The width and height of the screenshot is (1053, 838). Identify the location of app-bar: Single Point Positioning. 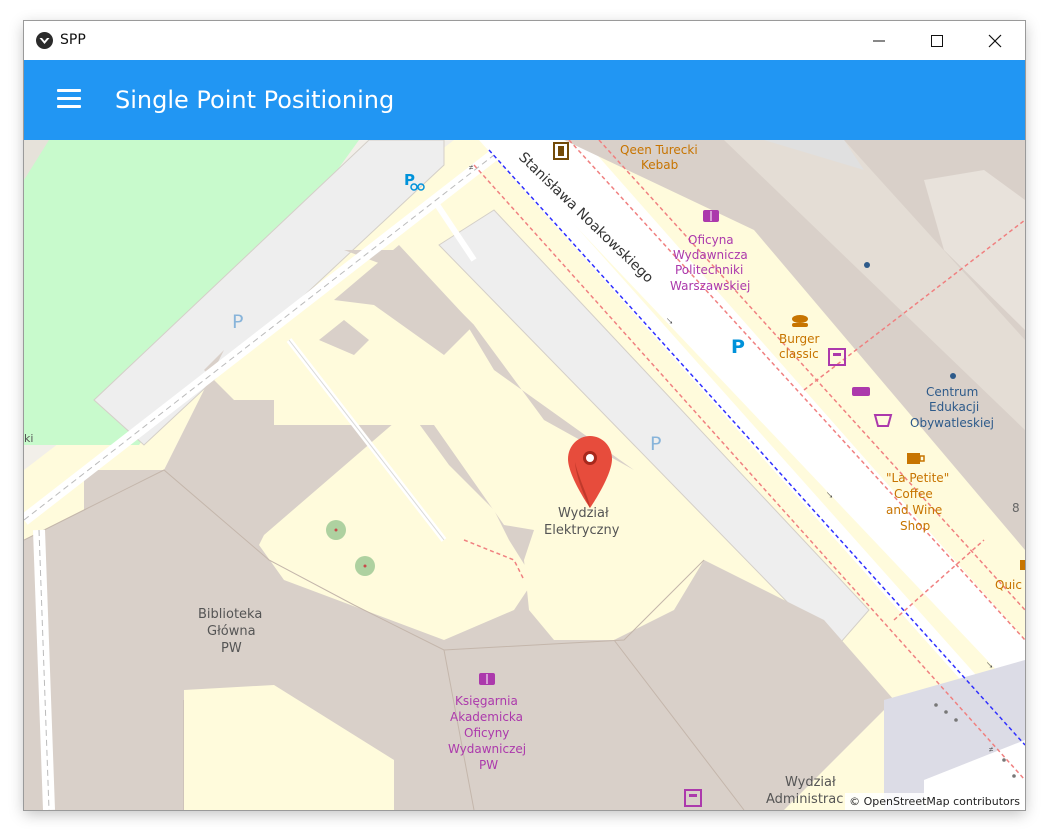
(524, 100).